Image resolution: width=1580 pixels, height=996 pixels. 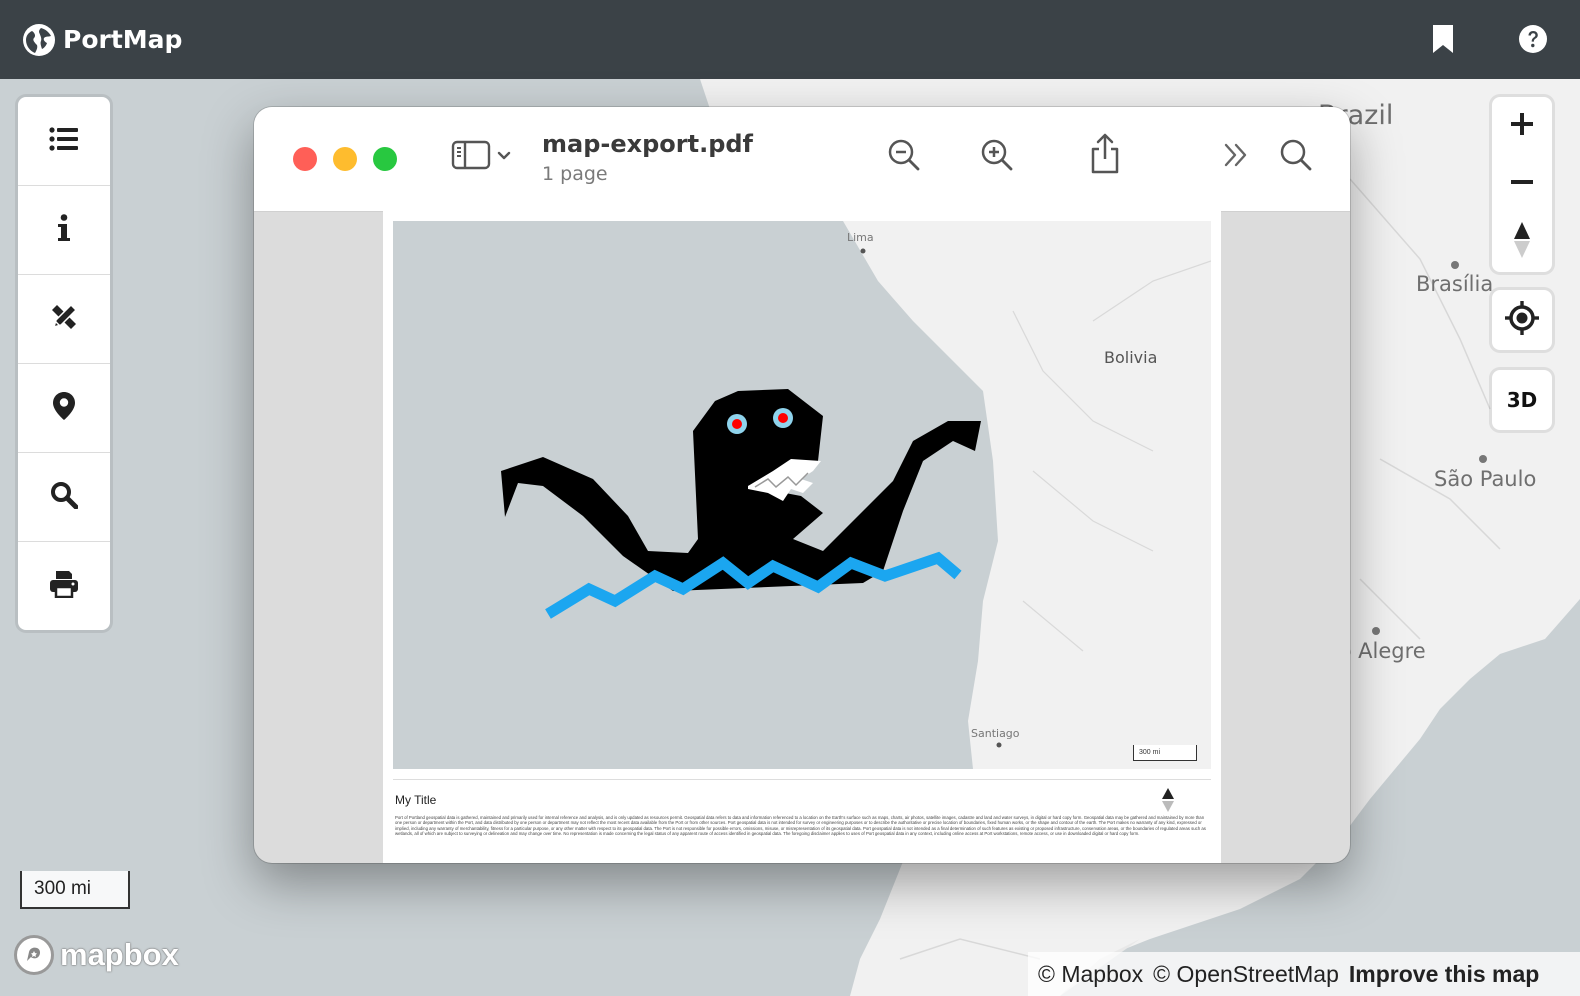 I want to click on print-icon, so click(x=64, y=586).